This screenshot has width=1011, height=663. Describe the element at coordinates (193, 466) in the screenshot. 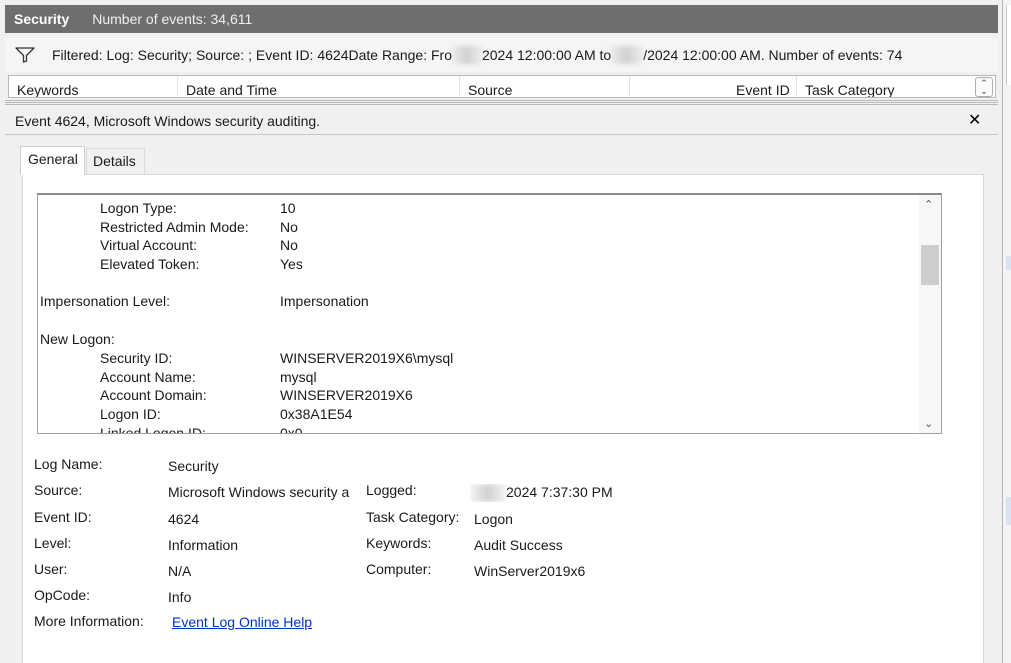

I see `log-name-value: Security` at that location.